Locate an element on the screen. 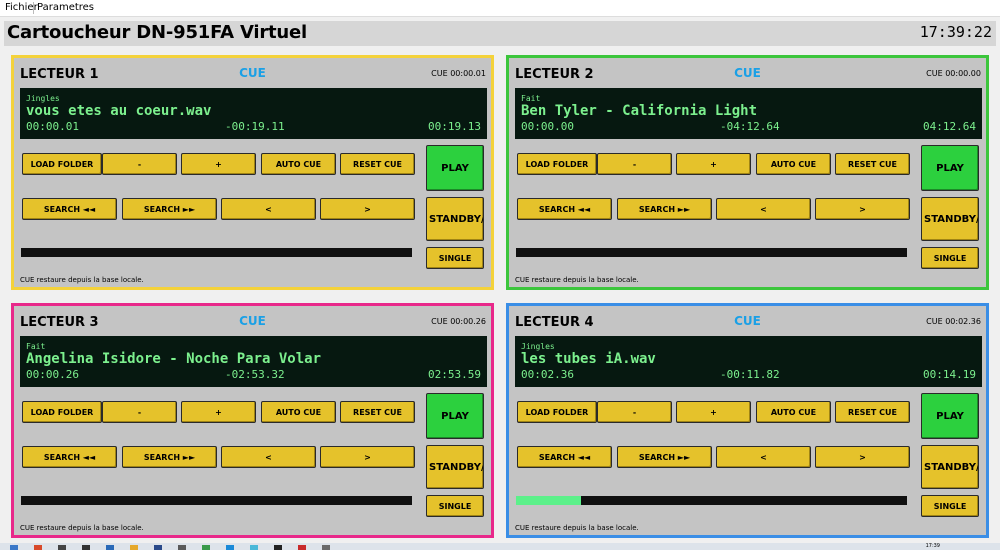 This screenshot has width=1000, height=550. header-clock: 17:39:22 is located at coordinates (955, 32).